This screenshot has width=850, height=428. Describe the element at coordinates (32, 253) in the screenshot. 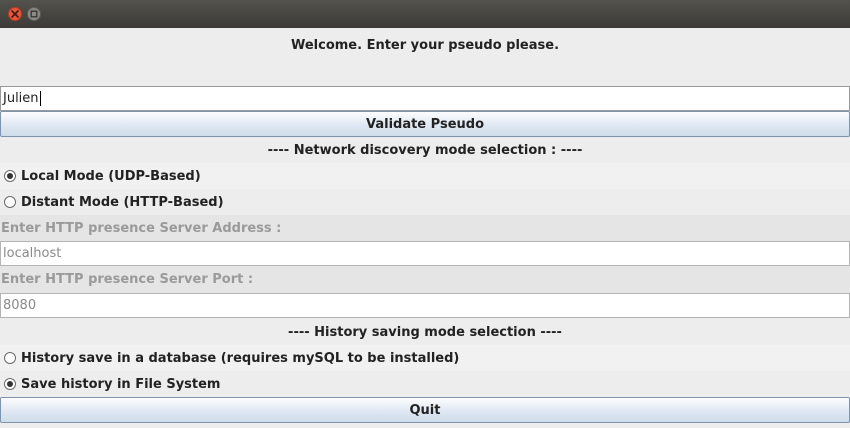

I see `server-address-value: localhost` at that location.